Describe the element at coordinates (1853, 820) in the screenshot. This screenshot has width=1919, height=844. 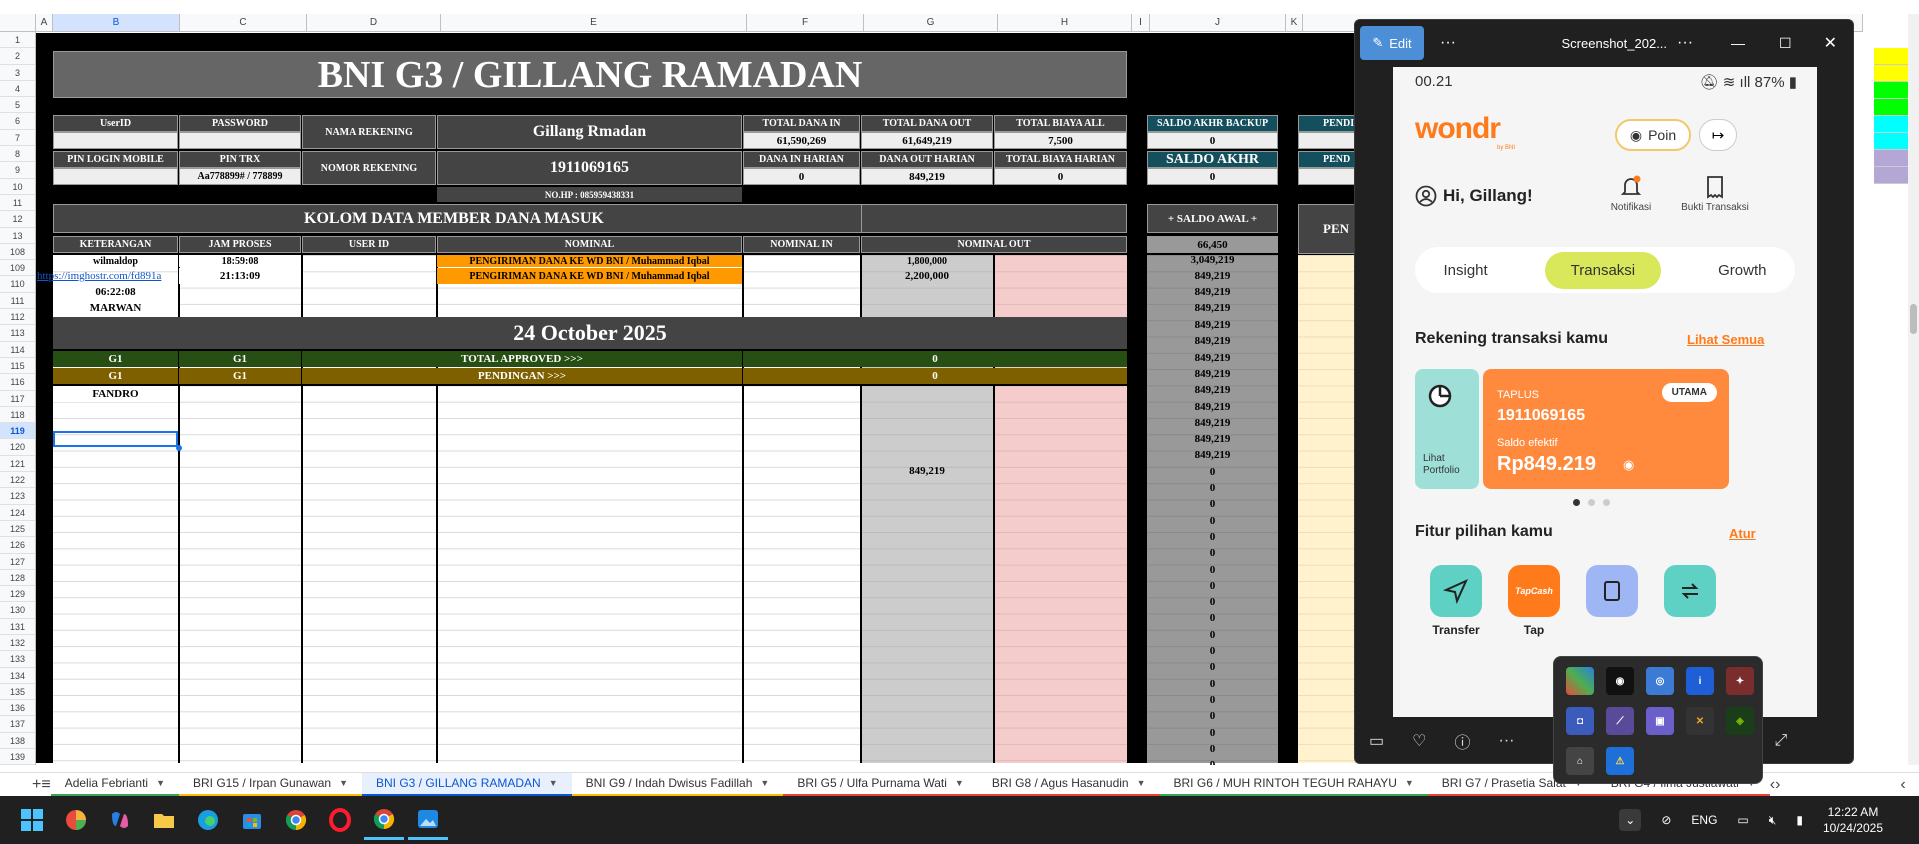
I see `clock: 12:22 AM 10/24/2025` at that location.